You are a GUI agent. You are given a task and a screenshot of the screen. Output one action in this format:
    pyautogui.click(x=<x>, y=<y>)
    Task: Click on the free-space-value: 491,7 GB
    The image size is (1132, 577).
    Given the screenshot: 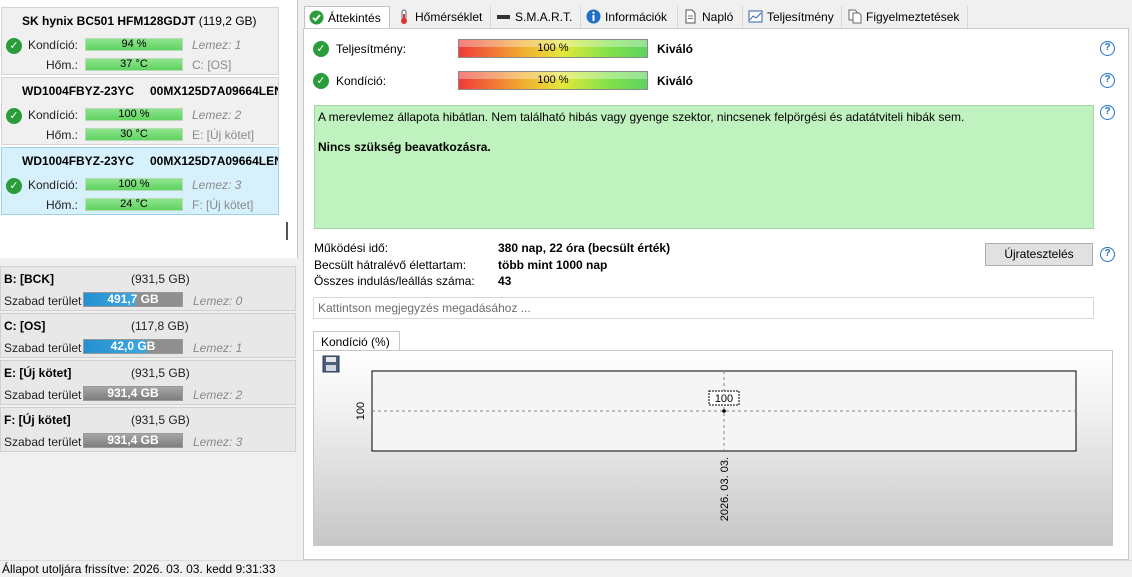 What is the action you would take?
    pyautogui.click(x=133, y=299)
    